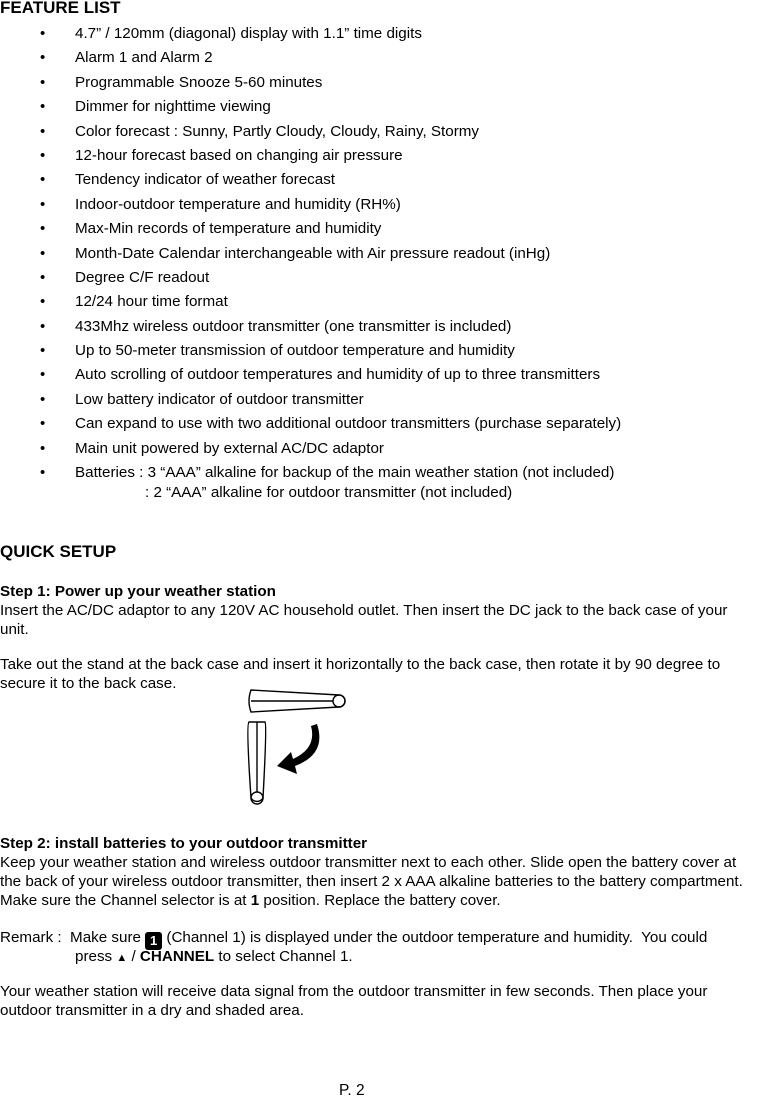 The image size is (768, 1100). I want to click on feature-item: • Tendency indicator of weather forecast, so click(310, 182).